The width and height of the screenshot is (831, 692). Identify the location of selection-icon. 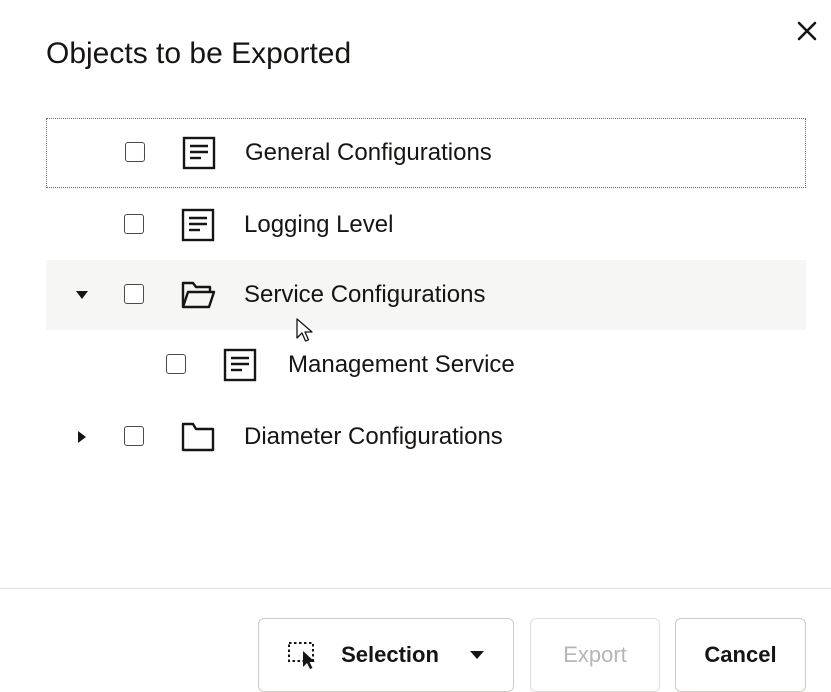
(304, 655).